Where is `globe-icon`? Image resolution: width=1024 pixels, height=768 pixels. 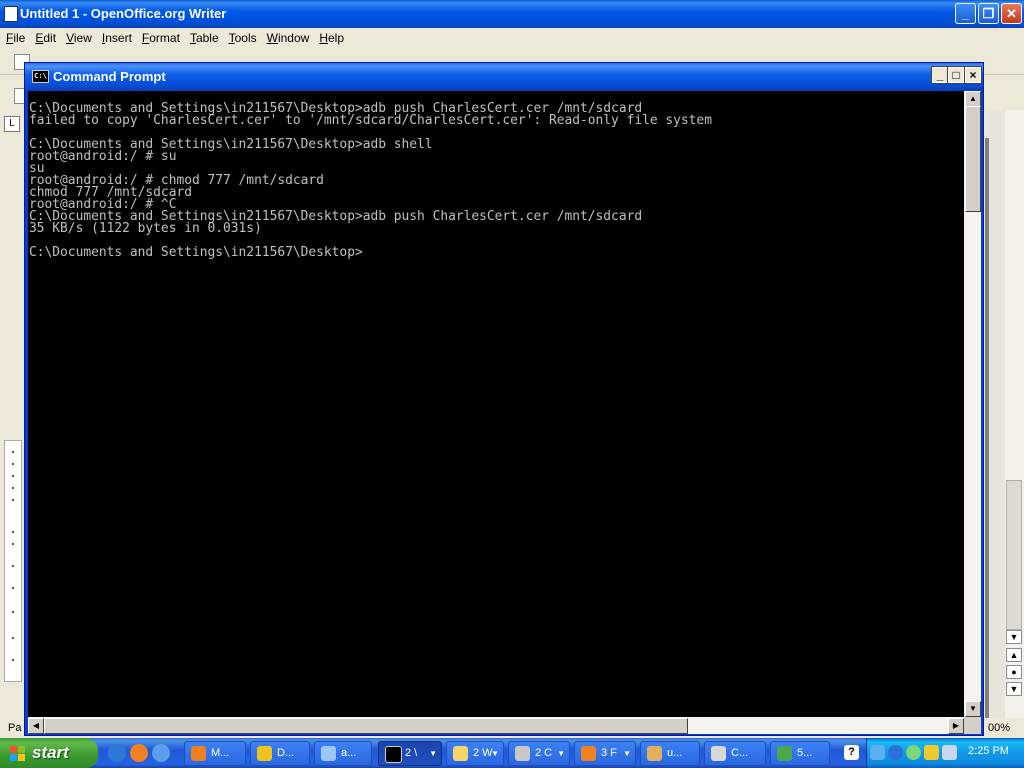
globe-icon is located at coordinates (784, 753).